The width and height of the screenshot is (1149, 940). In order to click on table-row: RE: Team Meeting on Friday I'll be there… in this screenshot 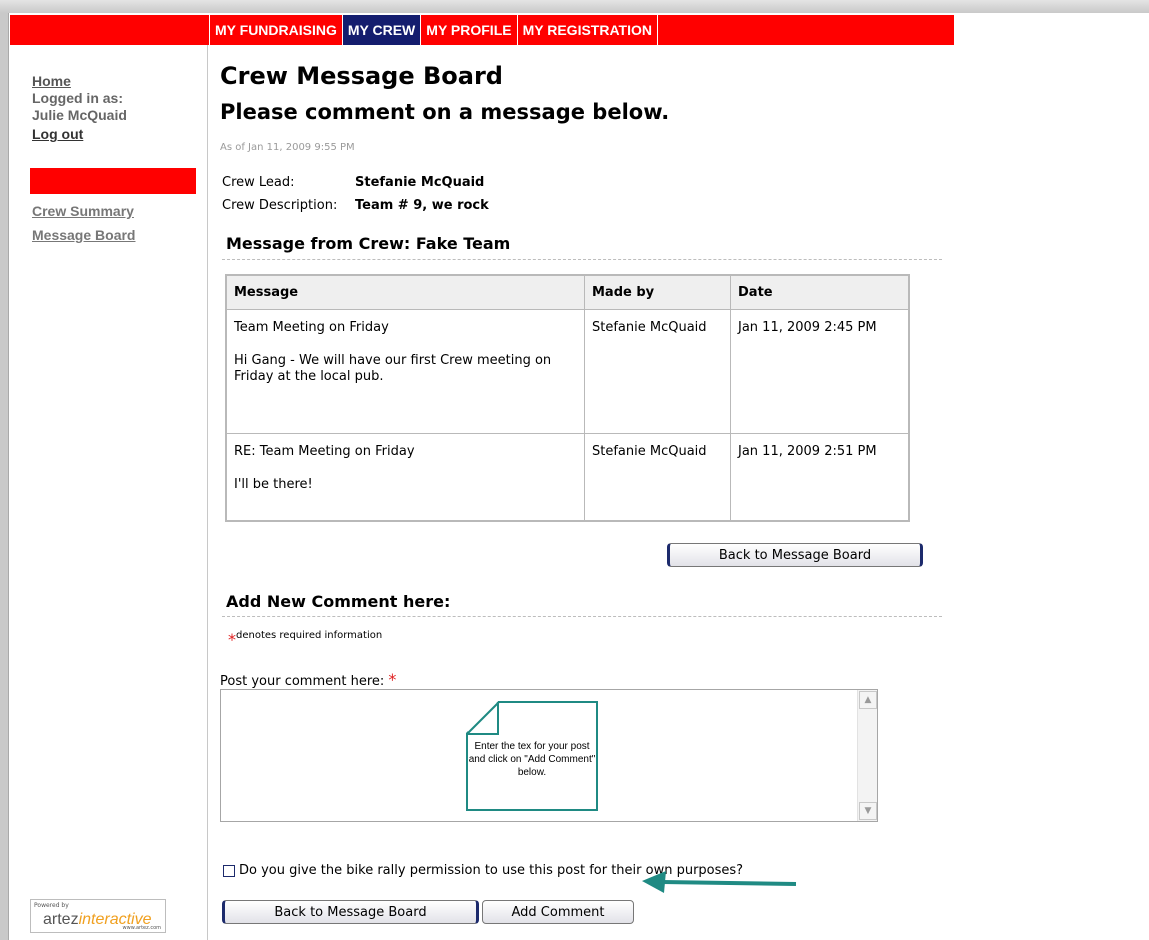, I will do `click(567, 477)`.